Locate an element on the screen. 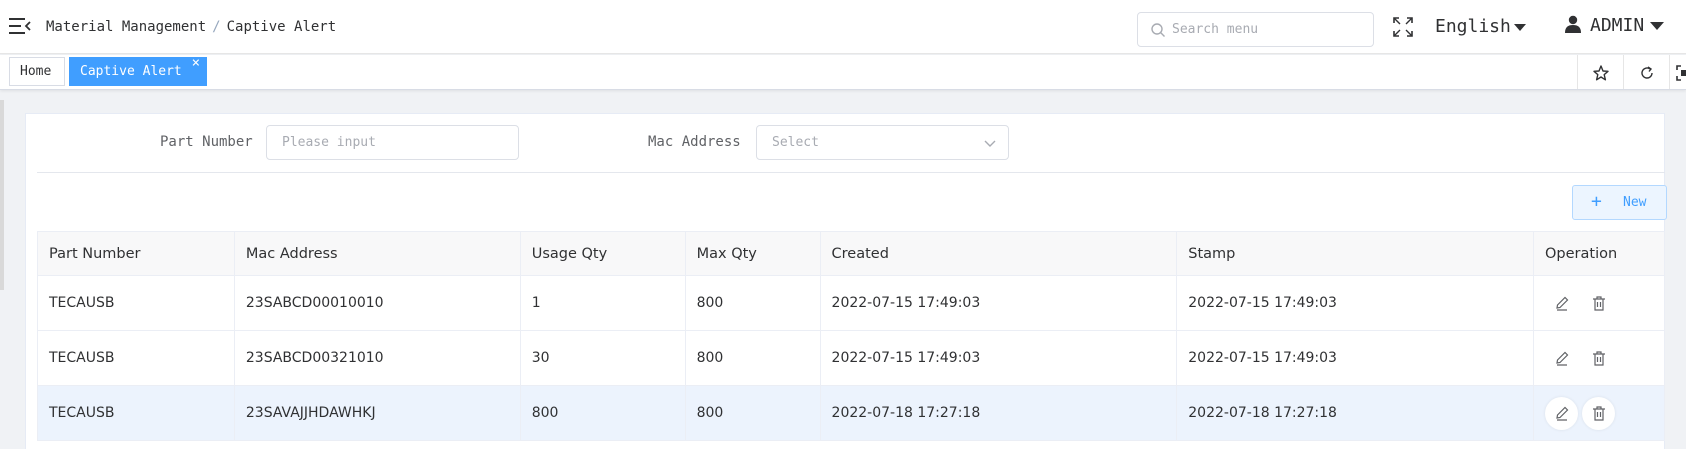 The width and height of the screenshot is (1686, 449). mac-address-label: Mac Address is located at coordinates (694, 142).